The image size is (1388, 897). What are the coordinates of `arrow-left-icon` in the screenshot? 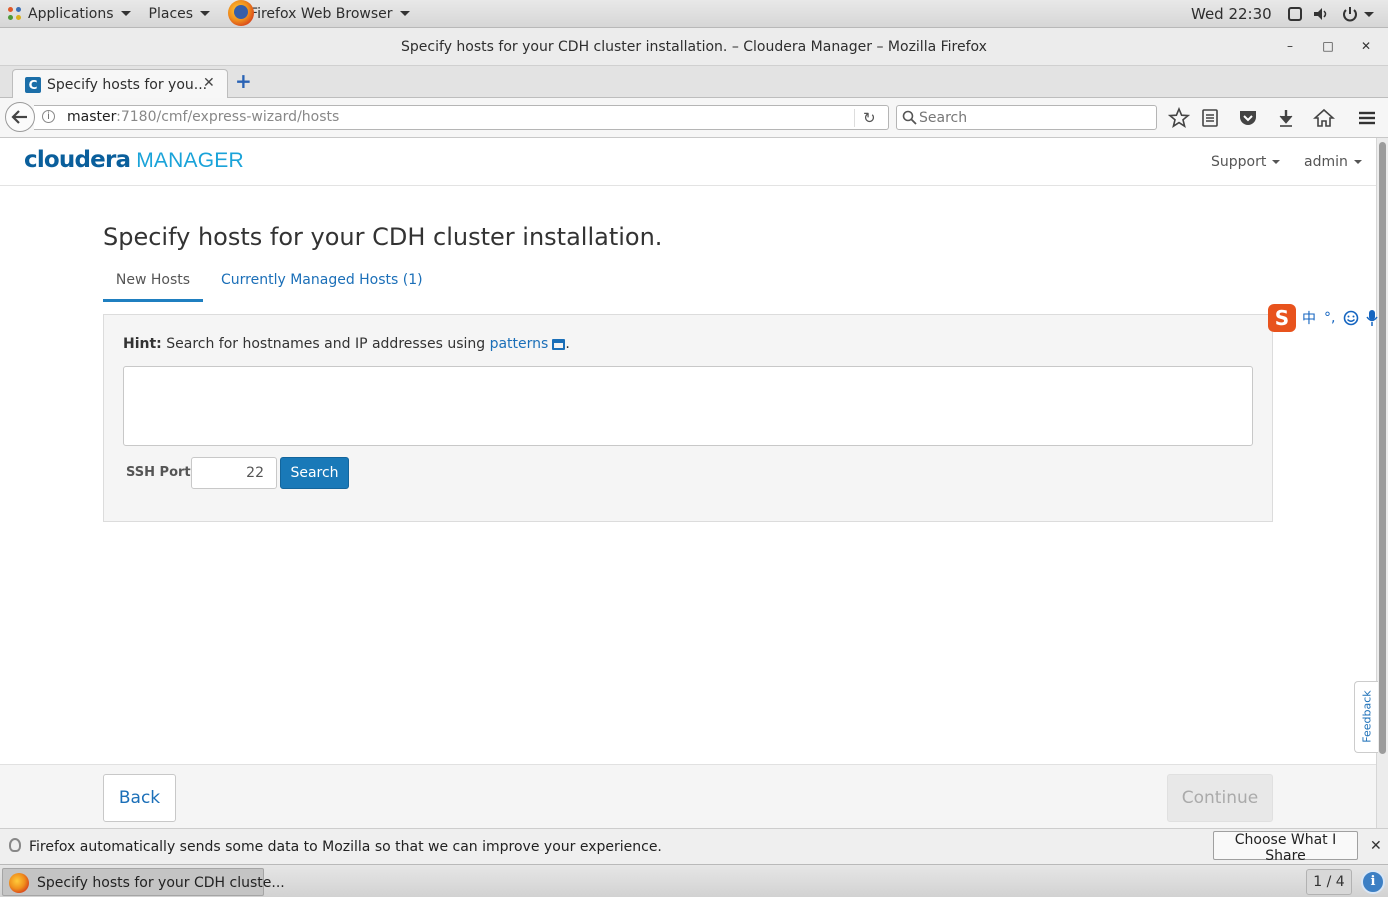 It's located at (19, 117).